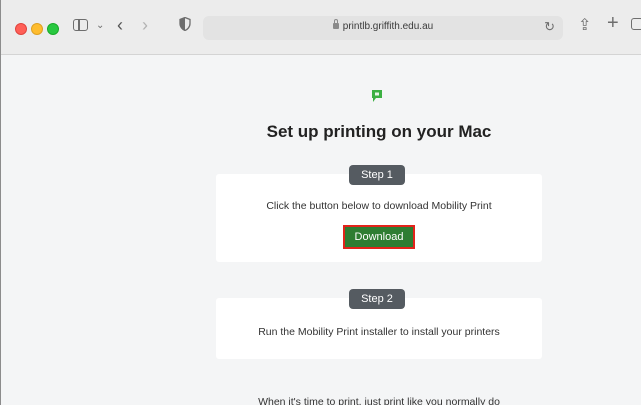  I want to click on close-window-button, so click(21, 29).